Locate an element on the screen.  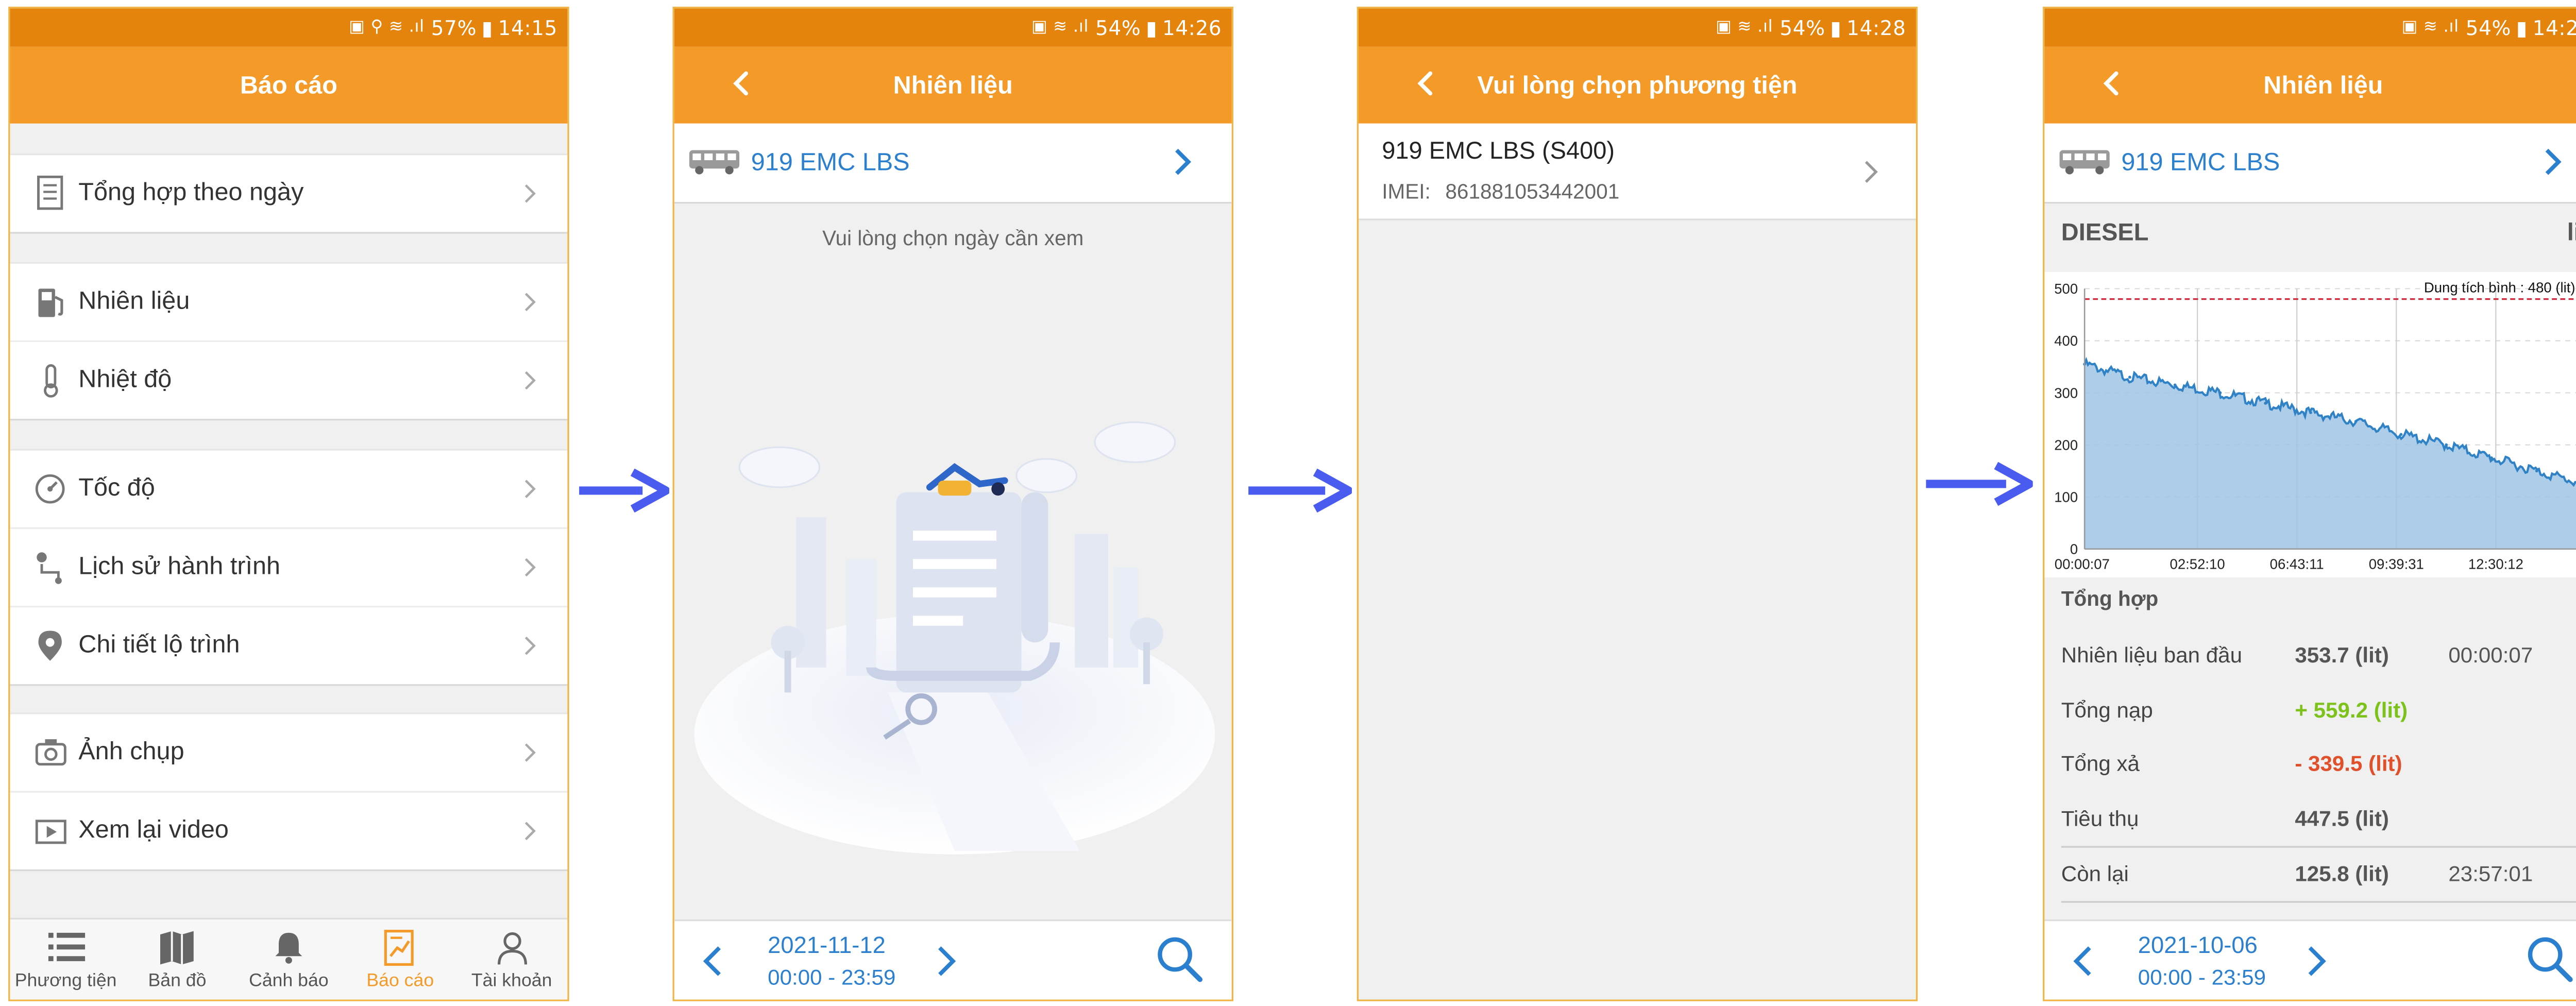
menu-item: Xem lại video is located at coordinates (289, 830).